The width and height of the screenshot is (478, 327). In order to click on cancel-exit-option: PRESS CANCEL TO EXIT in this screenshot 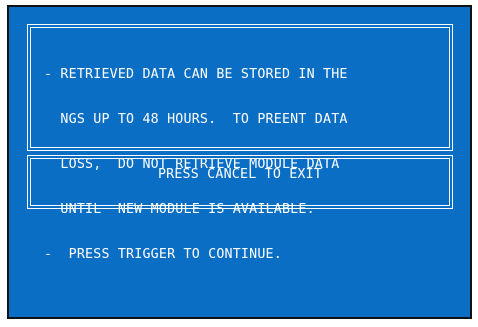, I will do `click(240, 182)`.